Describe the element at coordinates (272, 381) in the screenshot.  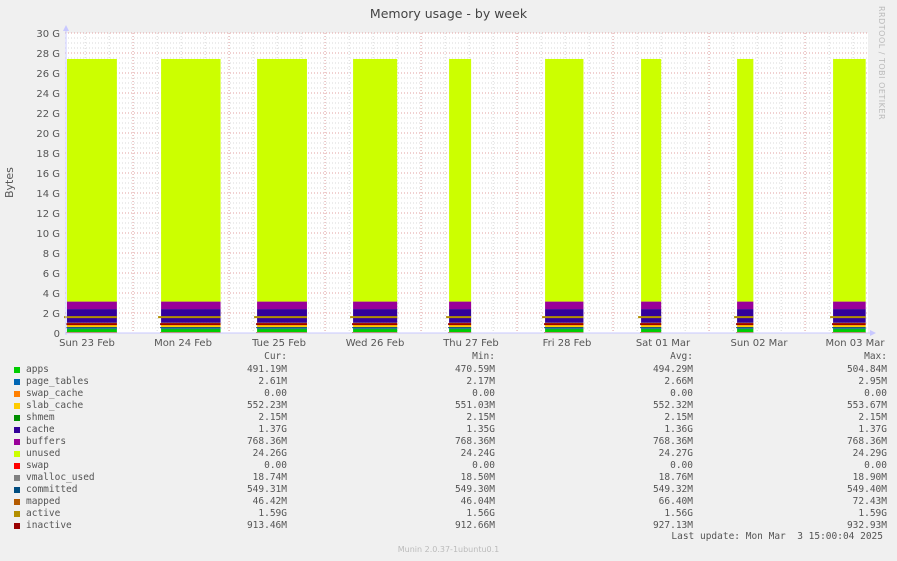
I see `legend-cur-value: 2.61M` at that location.